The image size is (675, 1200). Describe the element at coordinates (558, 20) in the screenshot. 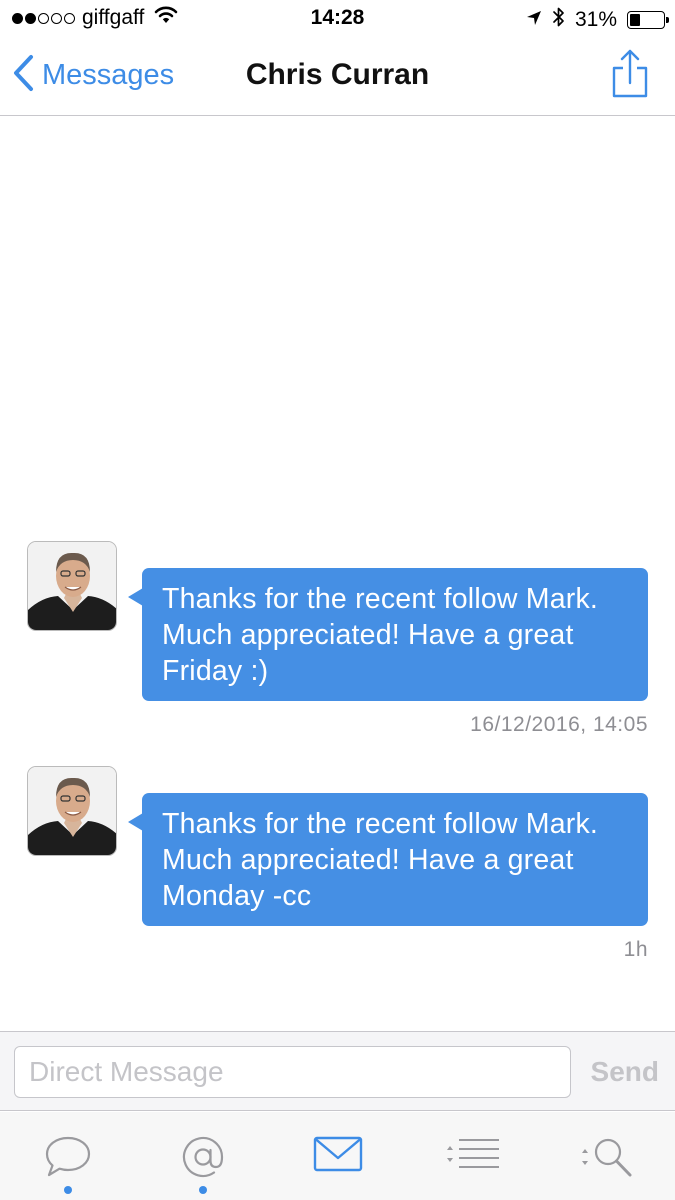

I see `bluetooth-icon` at that location.